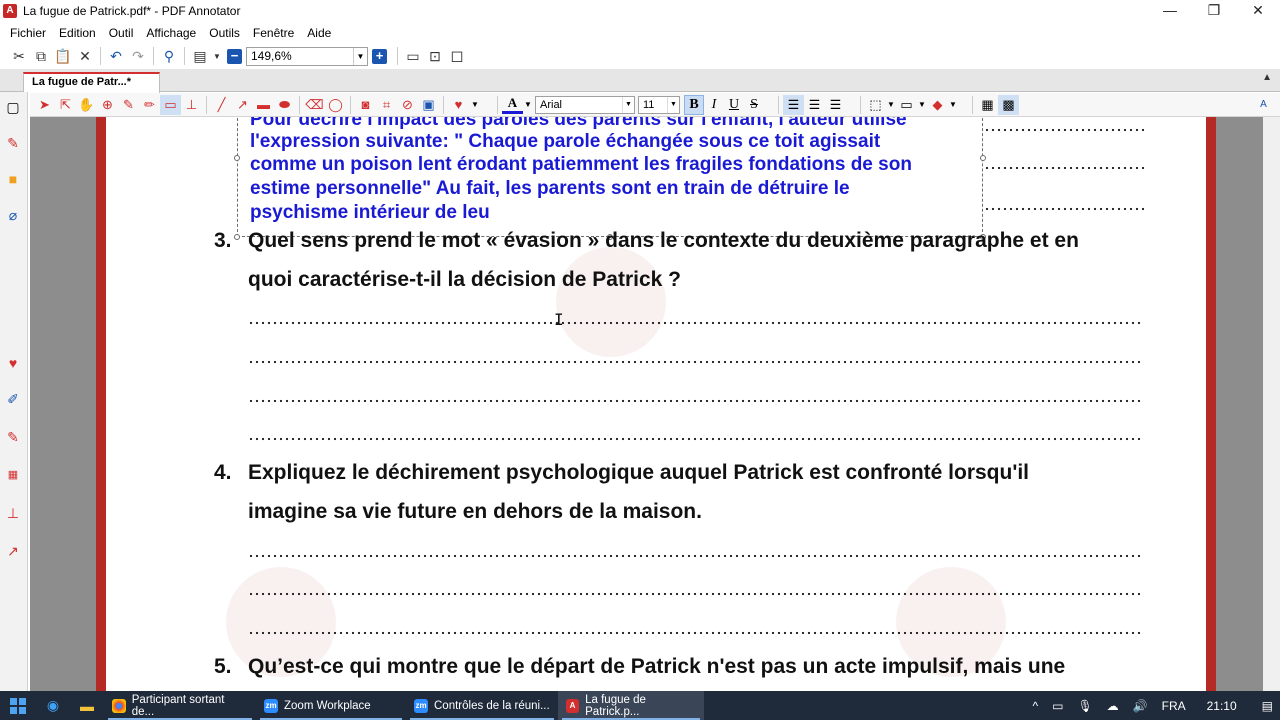  I want to click on arrow-tool-icon: ↗, so click(242, 105).